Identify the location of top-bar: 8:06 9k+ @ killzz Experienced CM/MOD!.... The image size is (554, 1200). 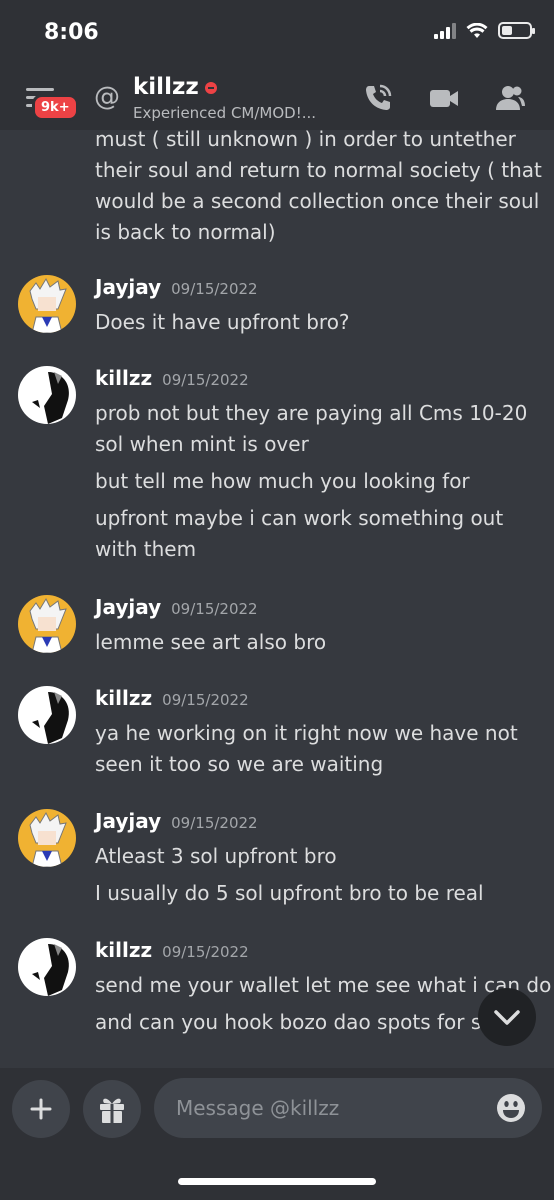
(277, 65).